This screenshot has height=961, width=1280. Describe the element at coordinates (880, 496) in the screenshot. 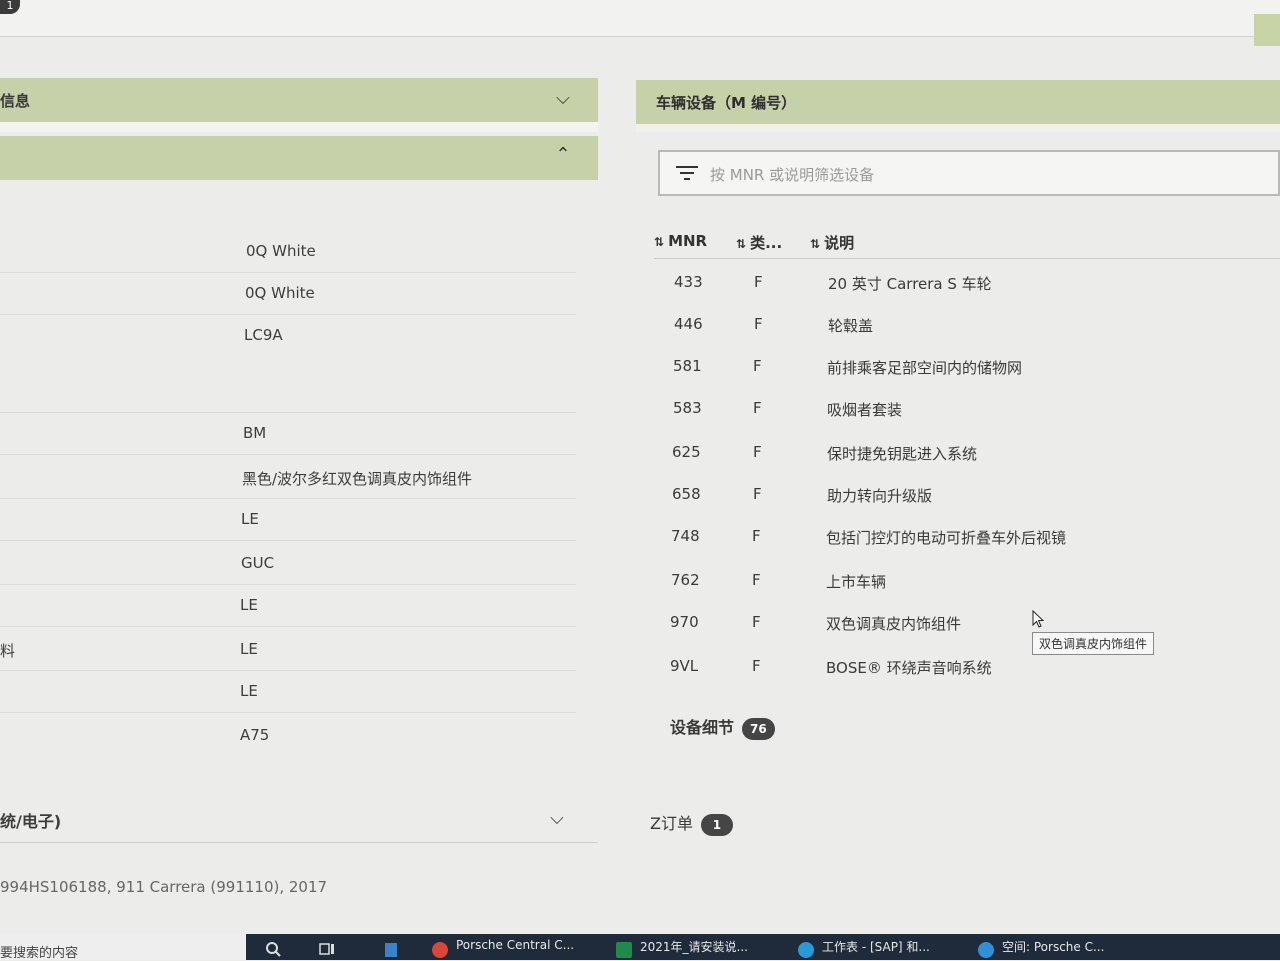

I see `description-cell: 助力转向升级版` at that location.